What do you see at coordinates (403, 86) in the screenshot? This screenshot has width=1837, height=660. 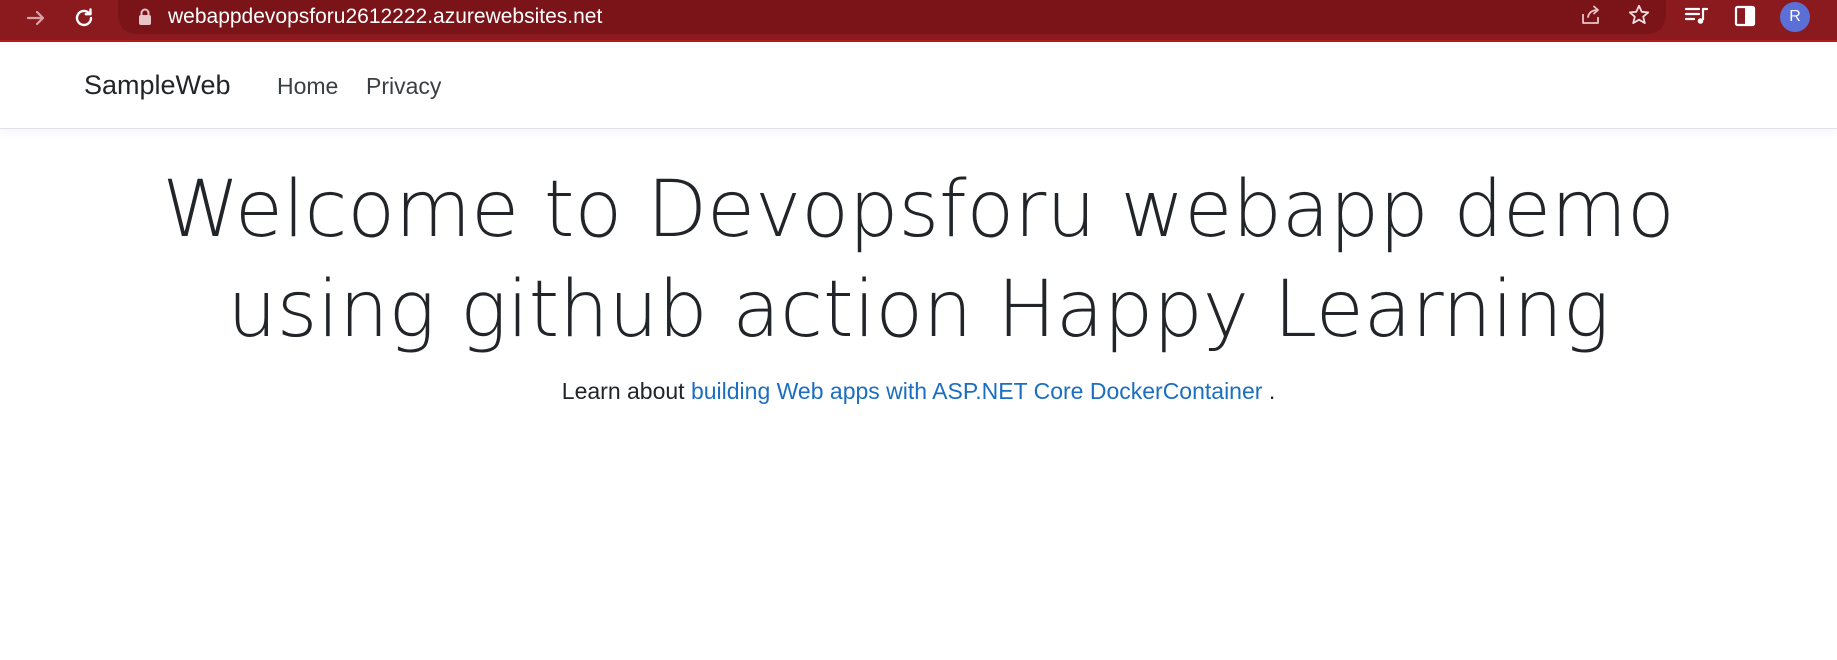 I see `nav-link-privacy: Privacy` at bounding box center [403, 86].